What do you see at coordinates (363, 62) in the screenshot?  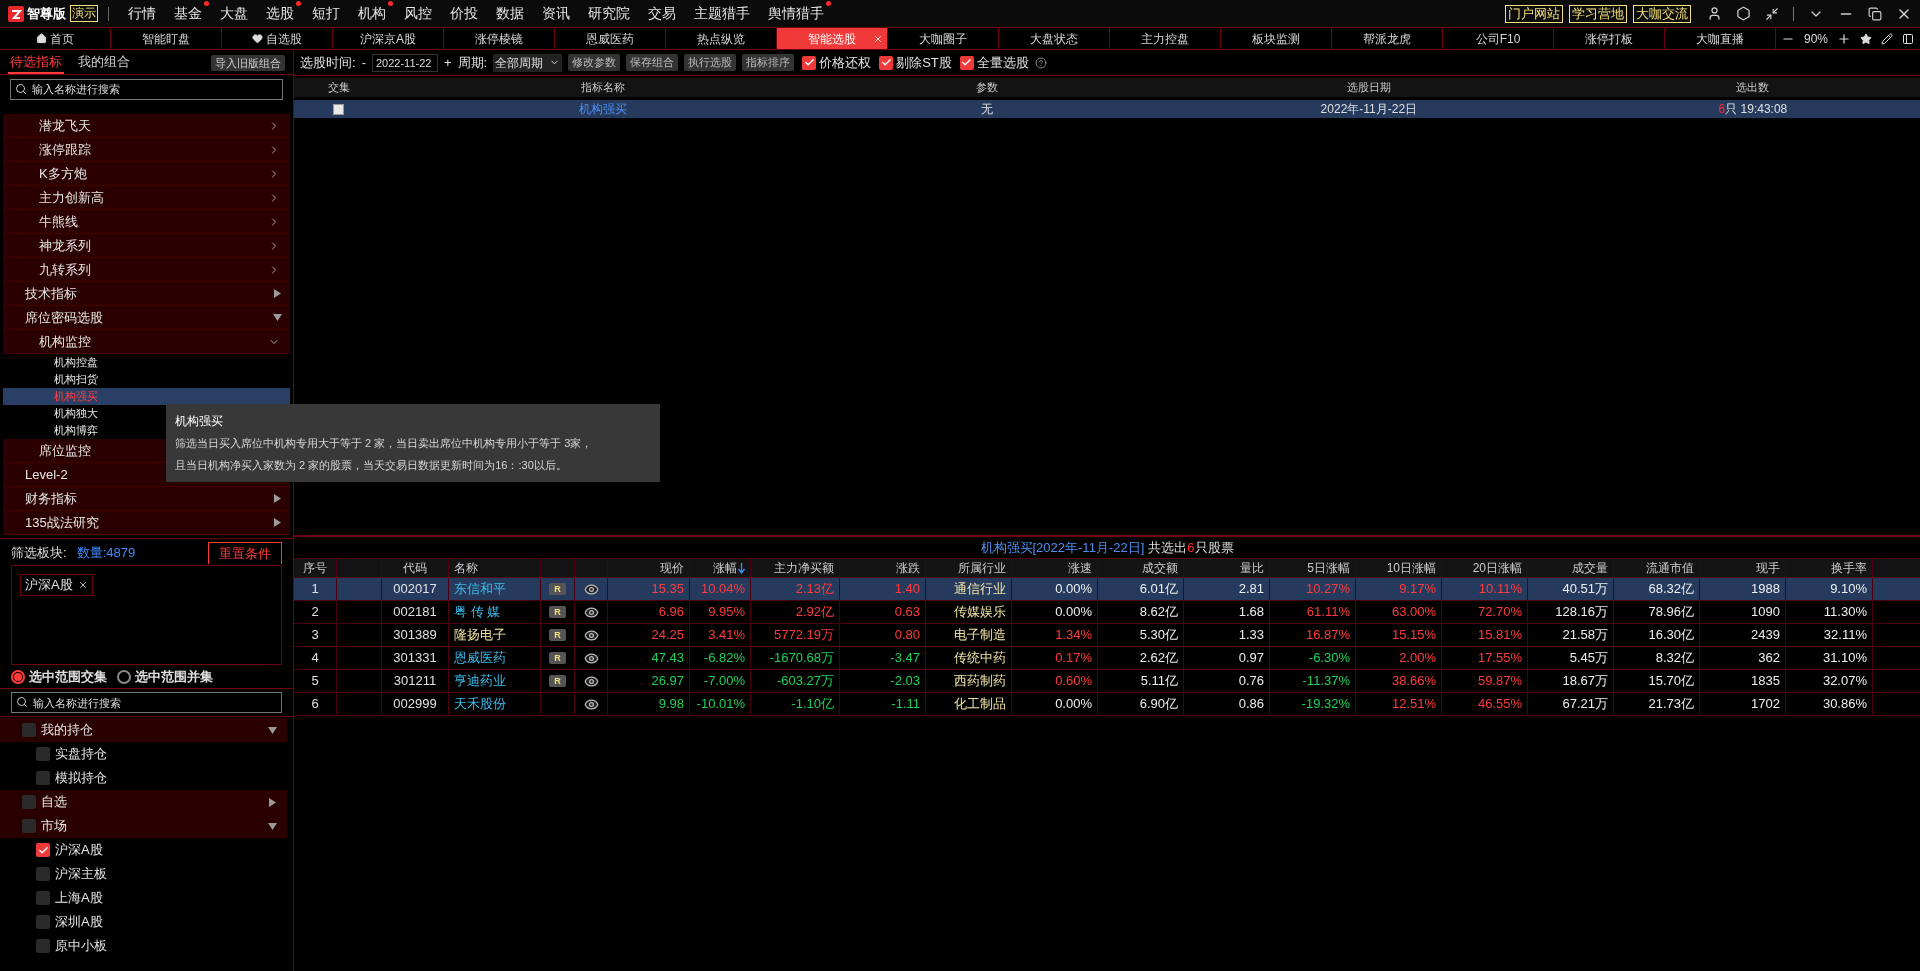 I see `previous-date-button: -` at bounding box center [363, 62].